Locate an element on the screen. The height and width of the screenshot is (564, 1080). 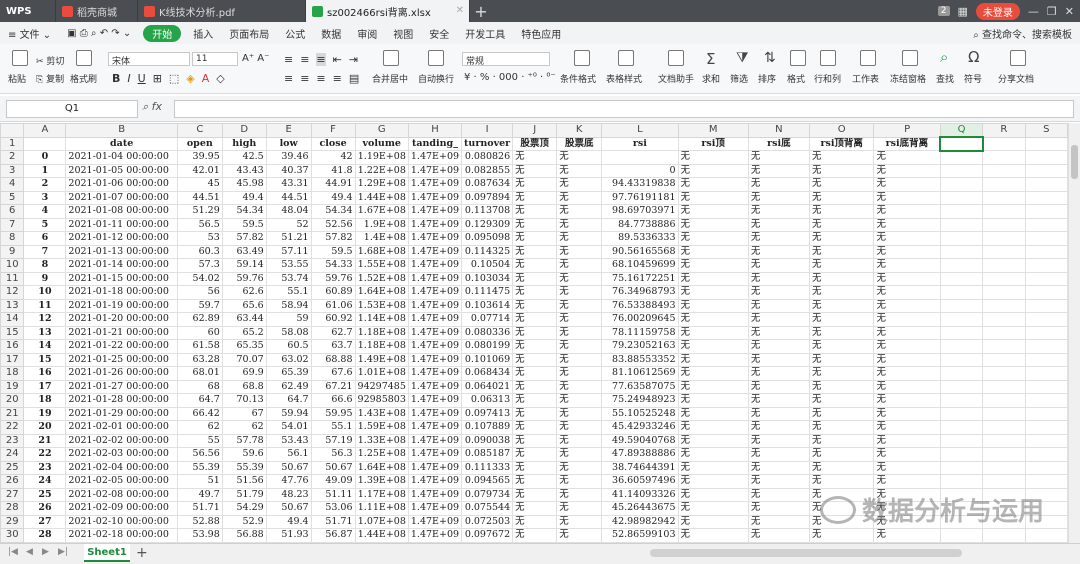
cell: 76.53388493 is located at coordinates (640, 305).